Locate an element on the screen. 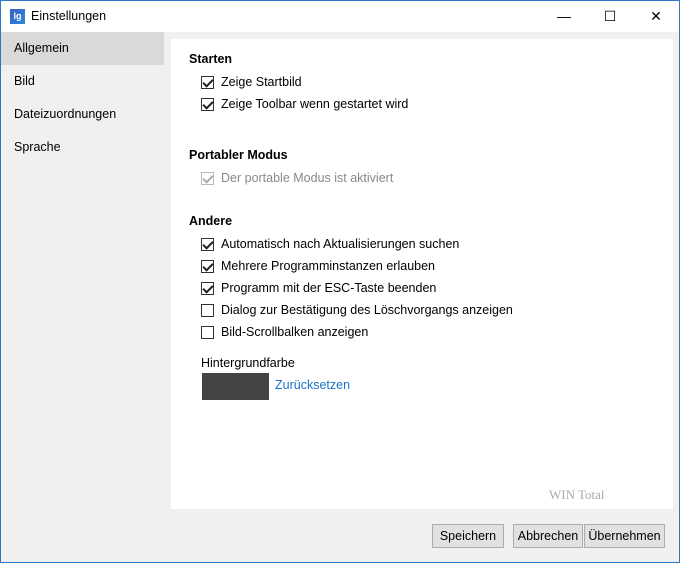 The width and height of the screenshot is (680, 563). checkbox-esc: Programm mit der ESC-Taste beenden is located at coordinates (318, 288).